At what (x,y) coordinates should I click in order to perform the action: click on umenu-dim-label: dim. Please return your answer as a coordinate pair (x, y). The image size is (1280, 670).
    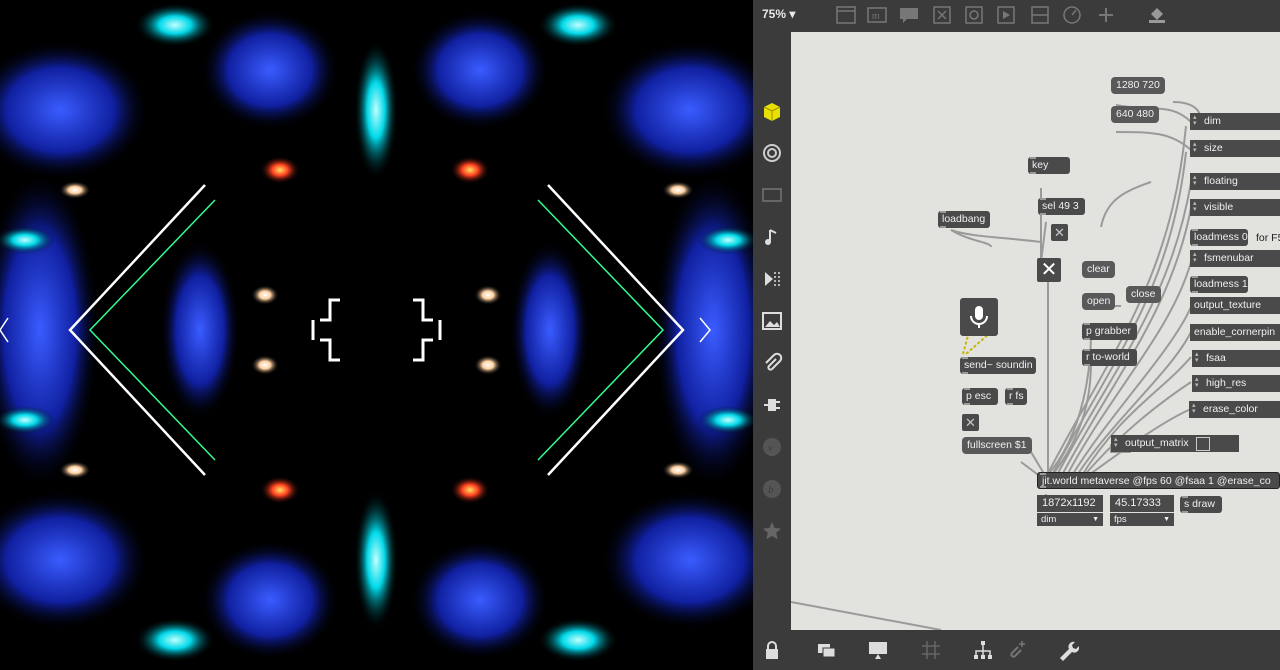
    Looking at the image, I should click on (1049, 519).